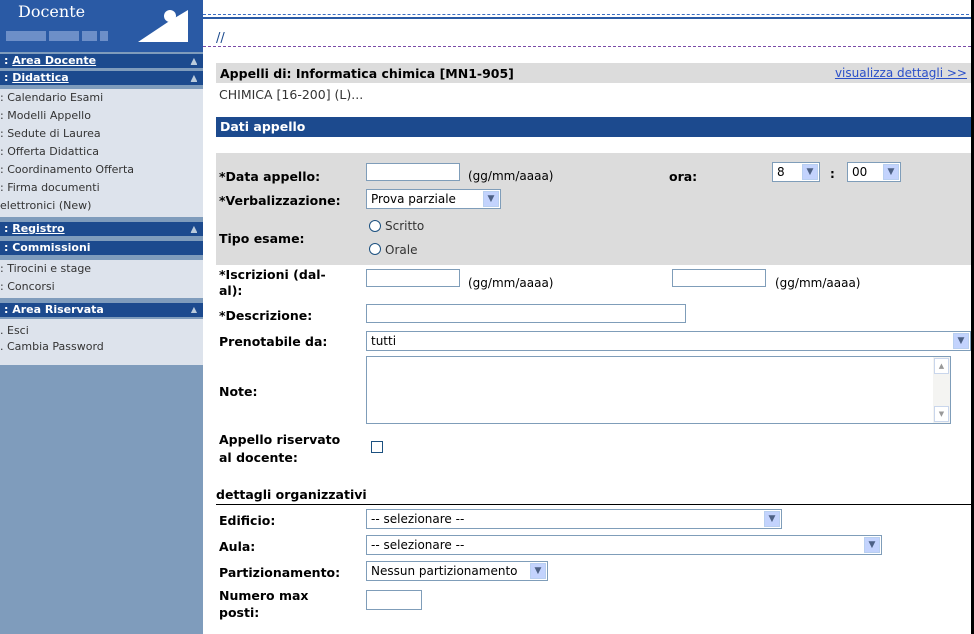  I want to click on riservato-label-line1: Appello riservato, so click(280, 439).